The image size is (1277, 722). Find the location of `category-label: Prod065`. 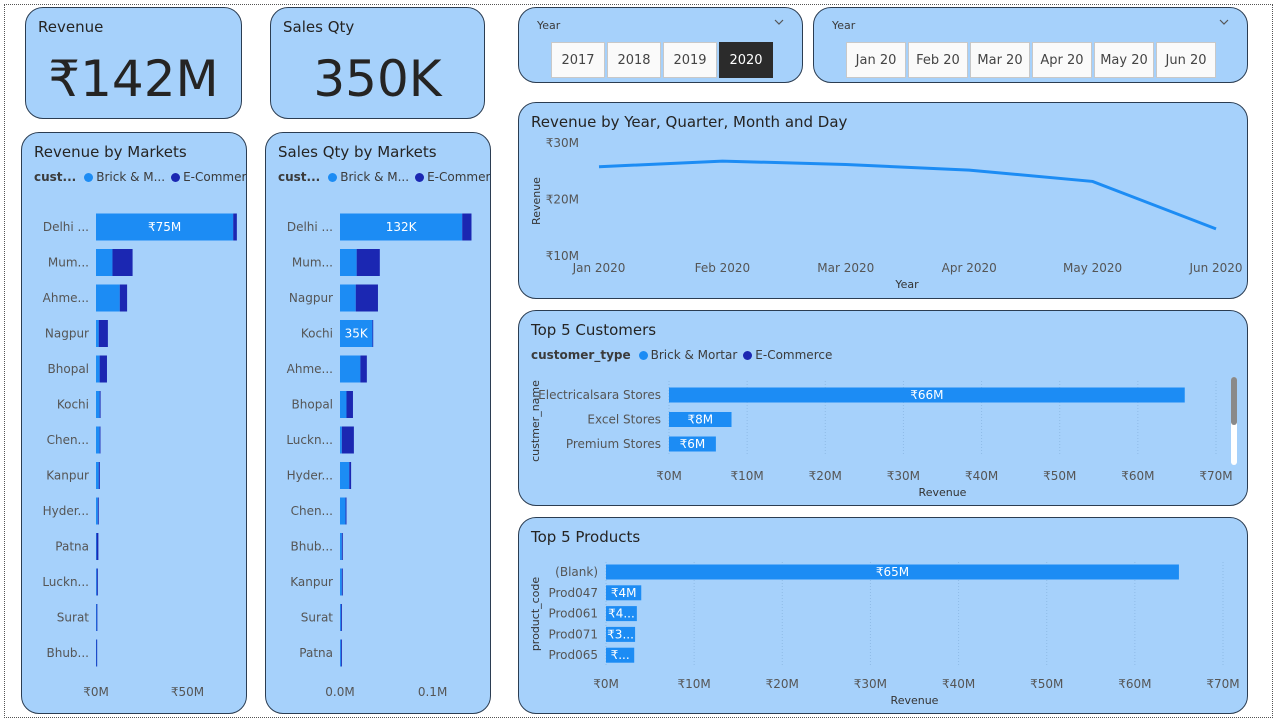

category-label: Prod065 is located at coordinates (573, 655).